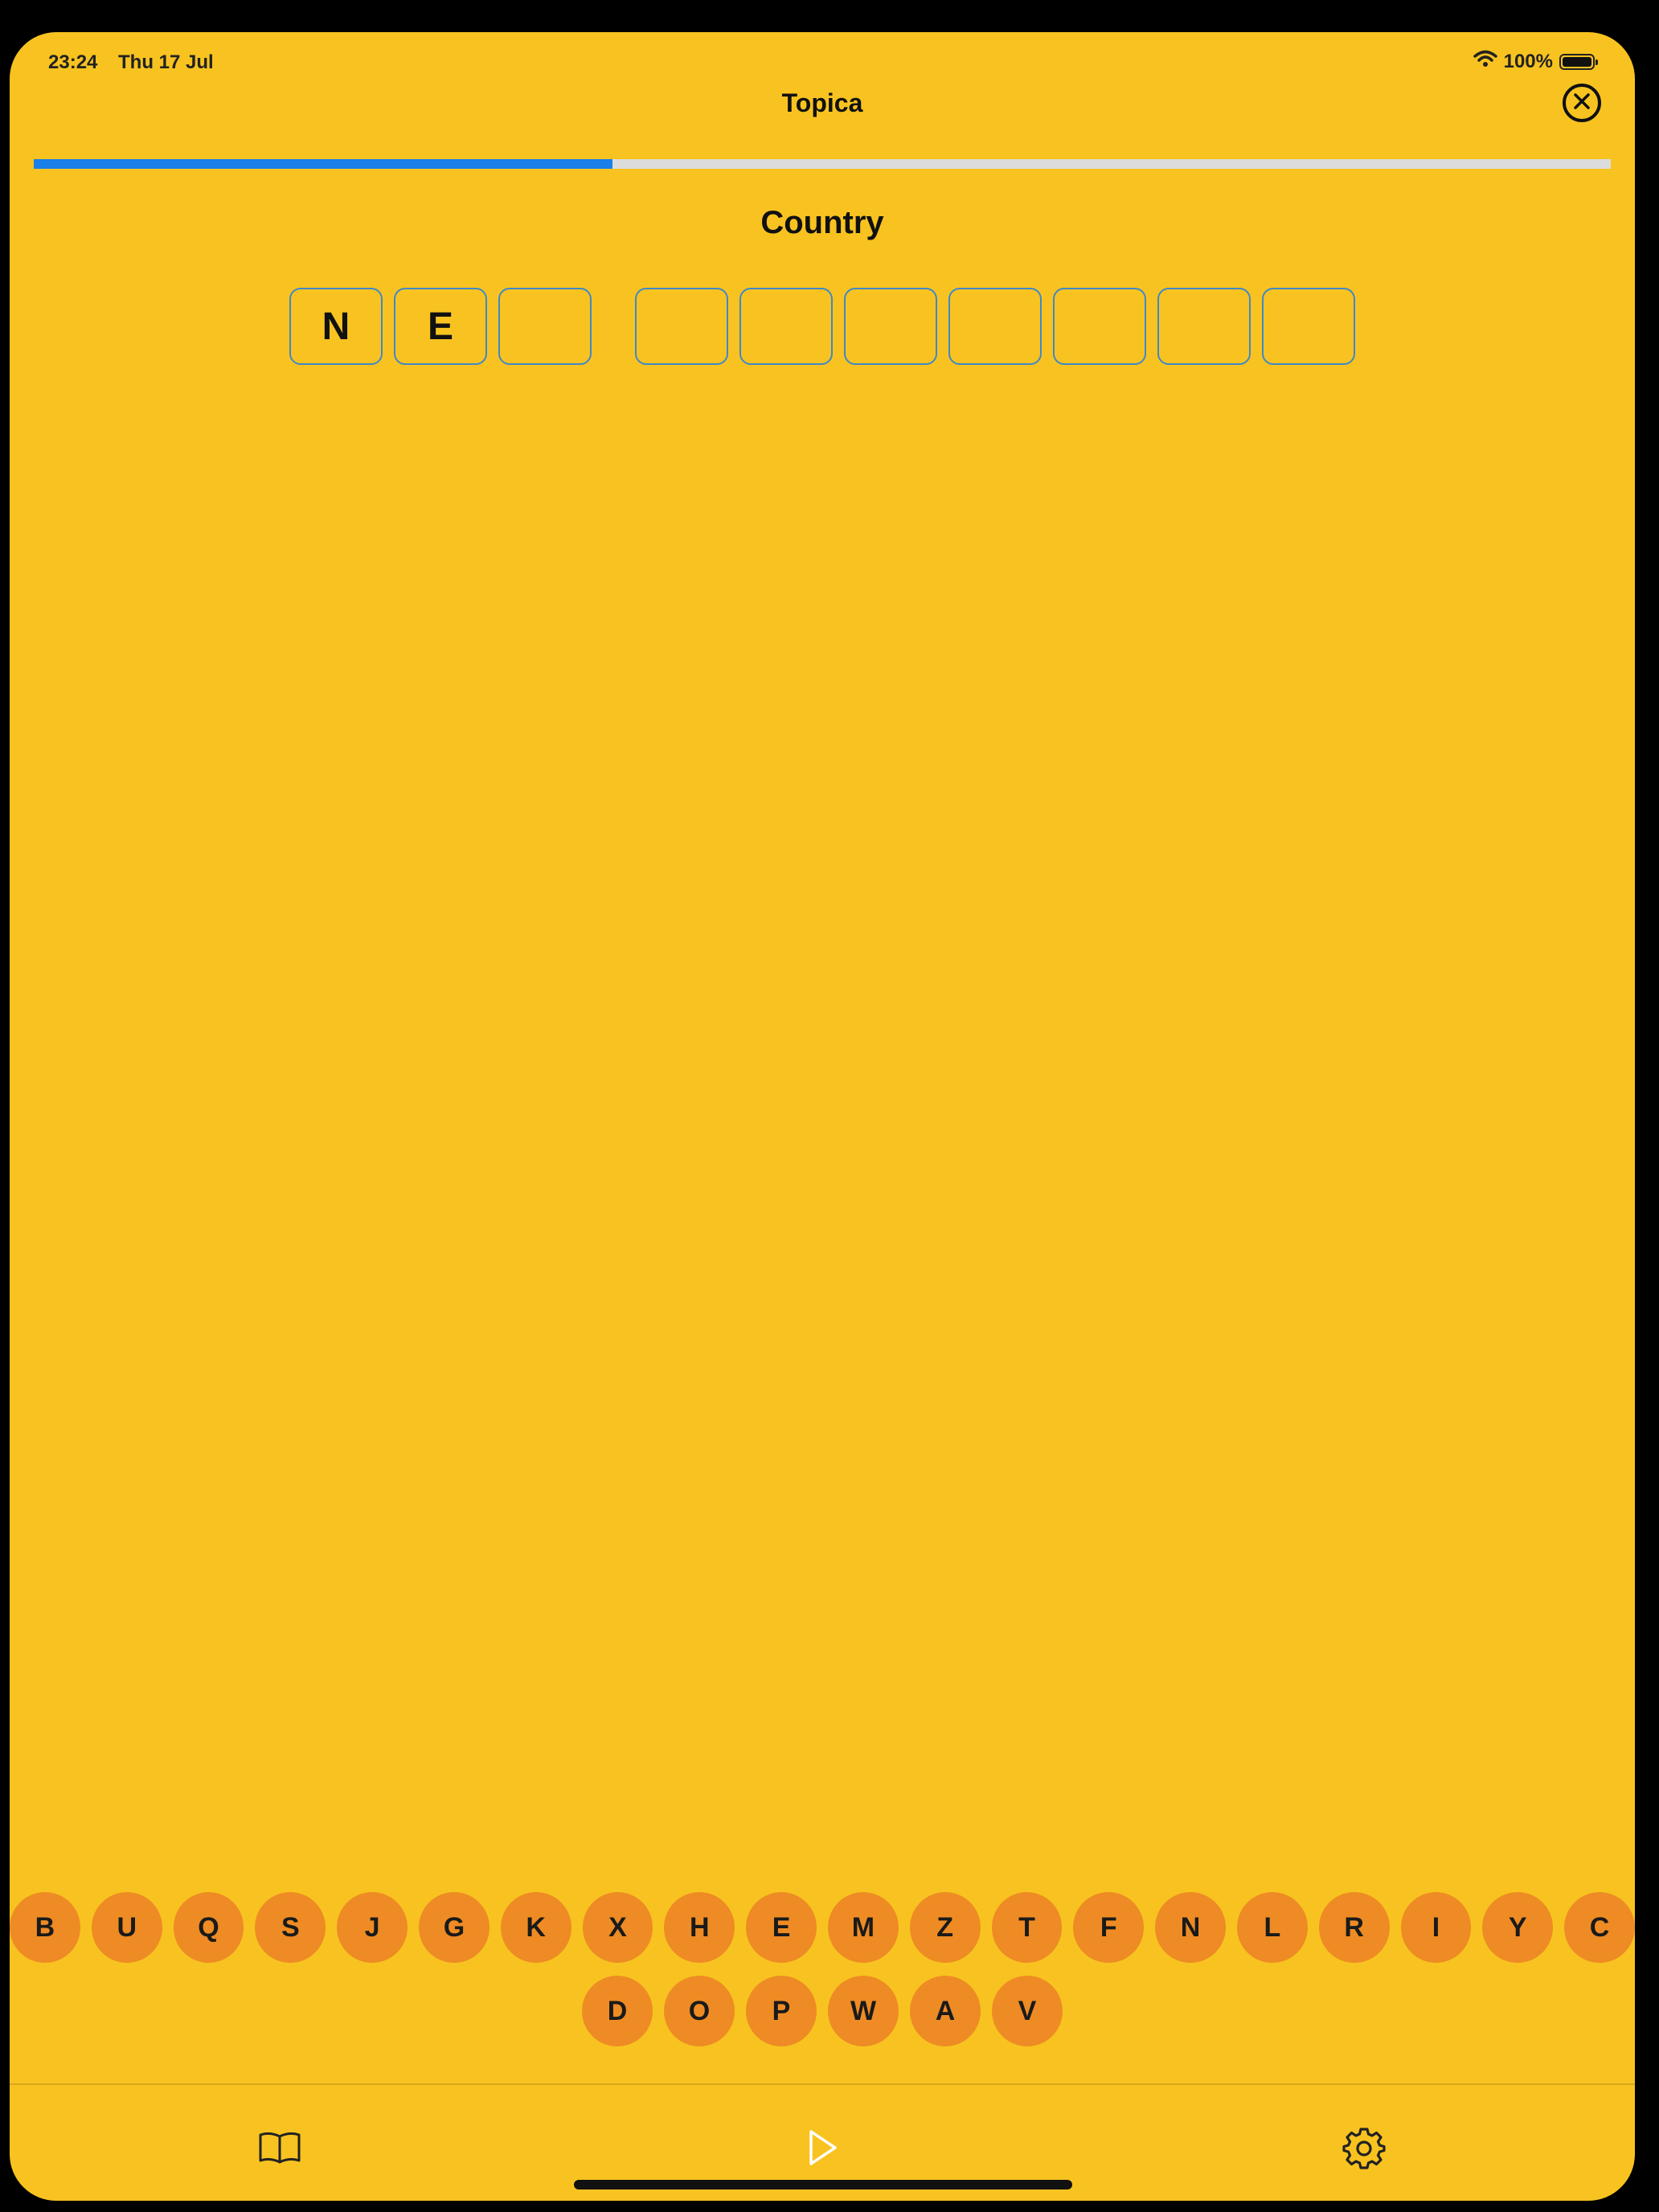 Image resolution: width=1659 pixels, height=2212 pixels. What do you see at coordinates (336, 326) in the screenshot?
I see `letter-slot: N` at bounding box center [336, 326].